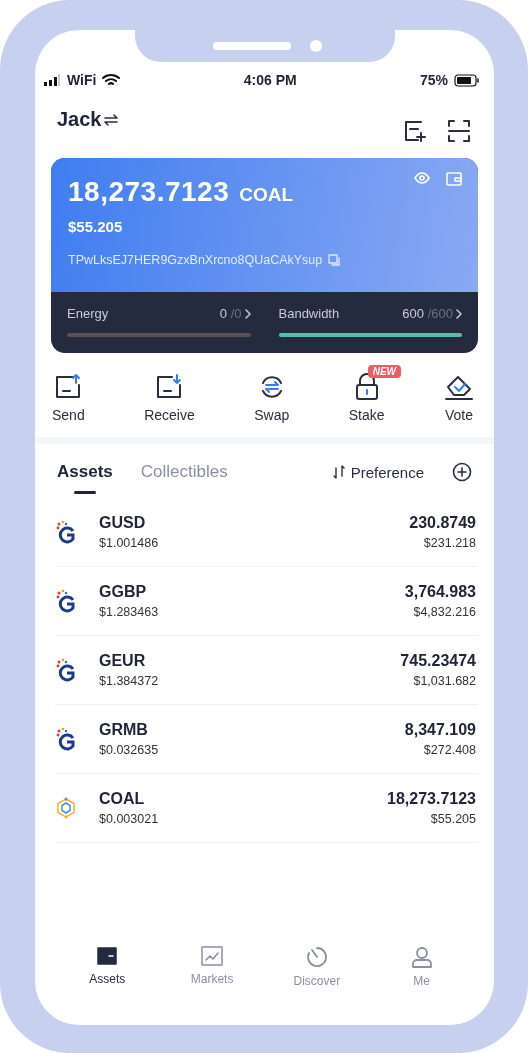 This screenshot has width=528, height=1053. I want to click on scan-icon, so click(459, 131).